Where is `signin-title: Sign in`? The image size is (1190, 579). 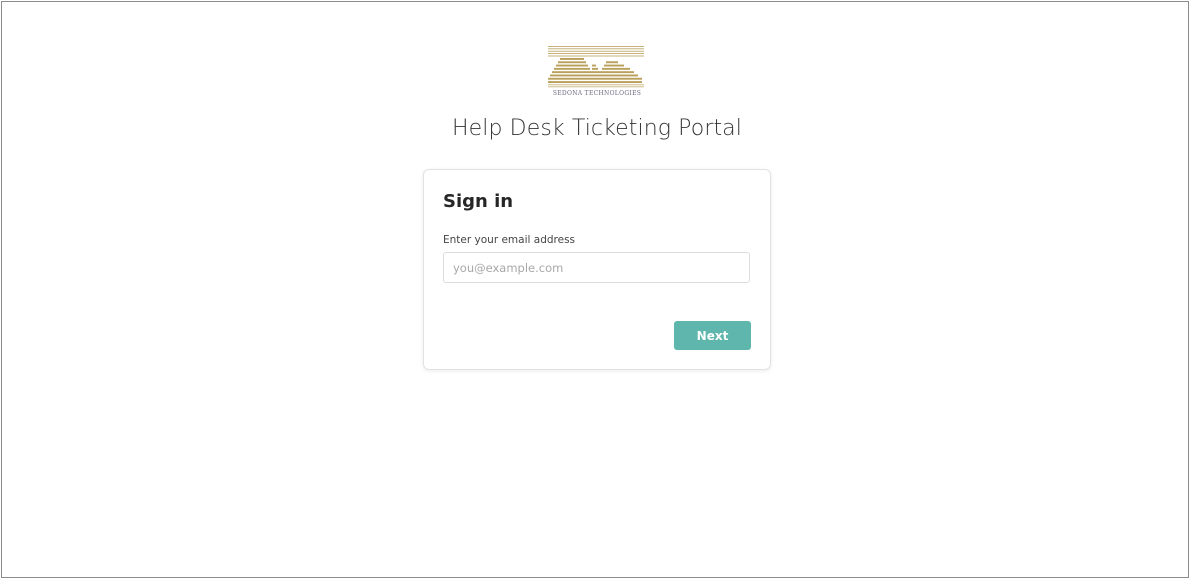 signin-title: Sign in is located at coordinates (478, 201).